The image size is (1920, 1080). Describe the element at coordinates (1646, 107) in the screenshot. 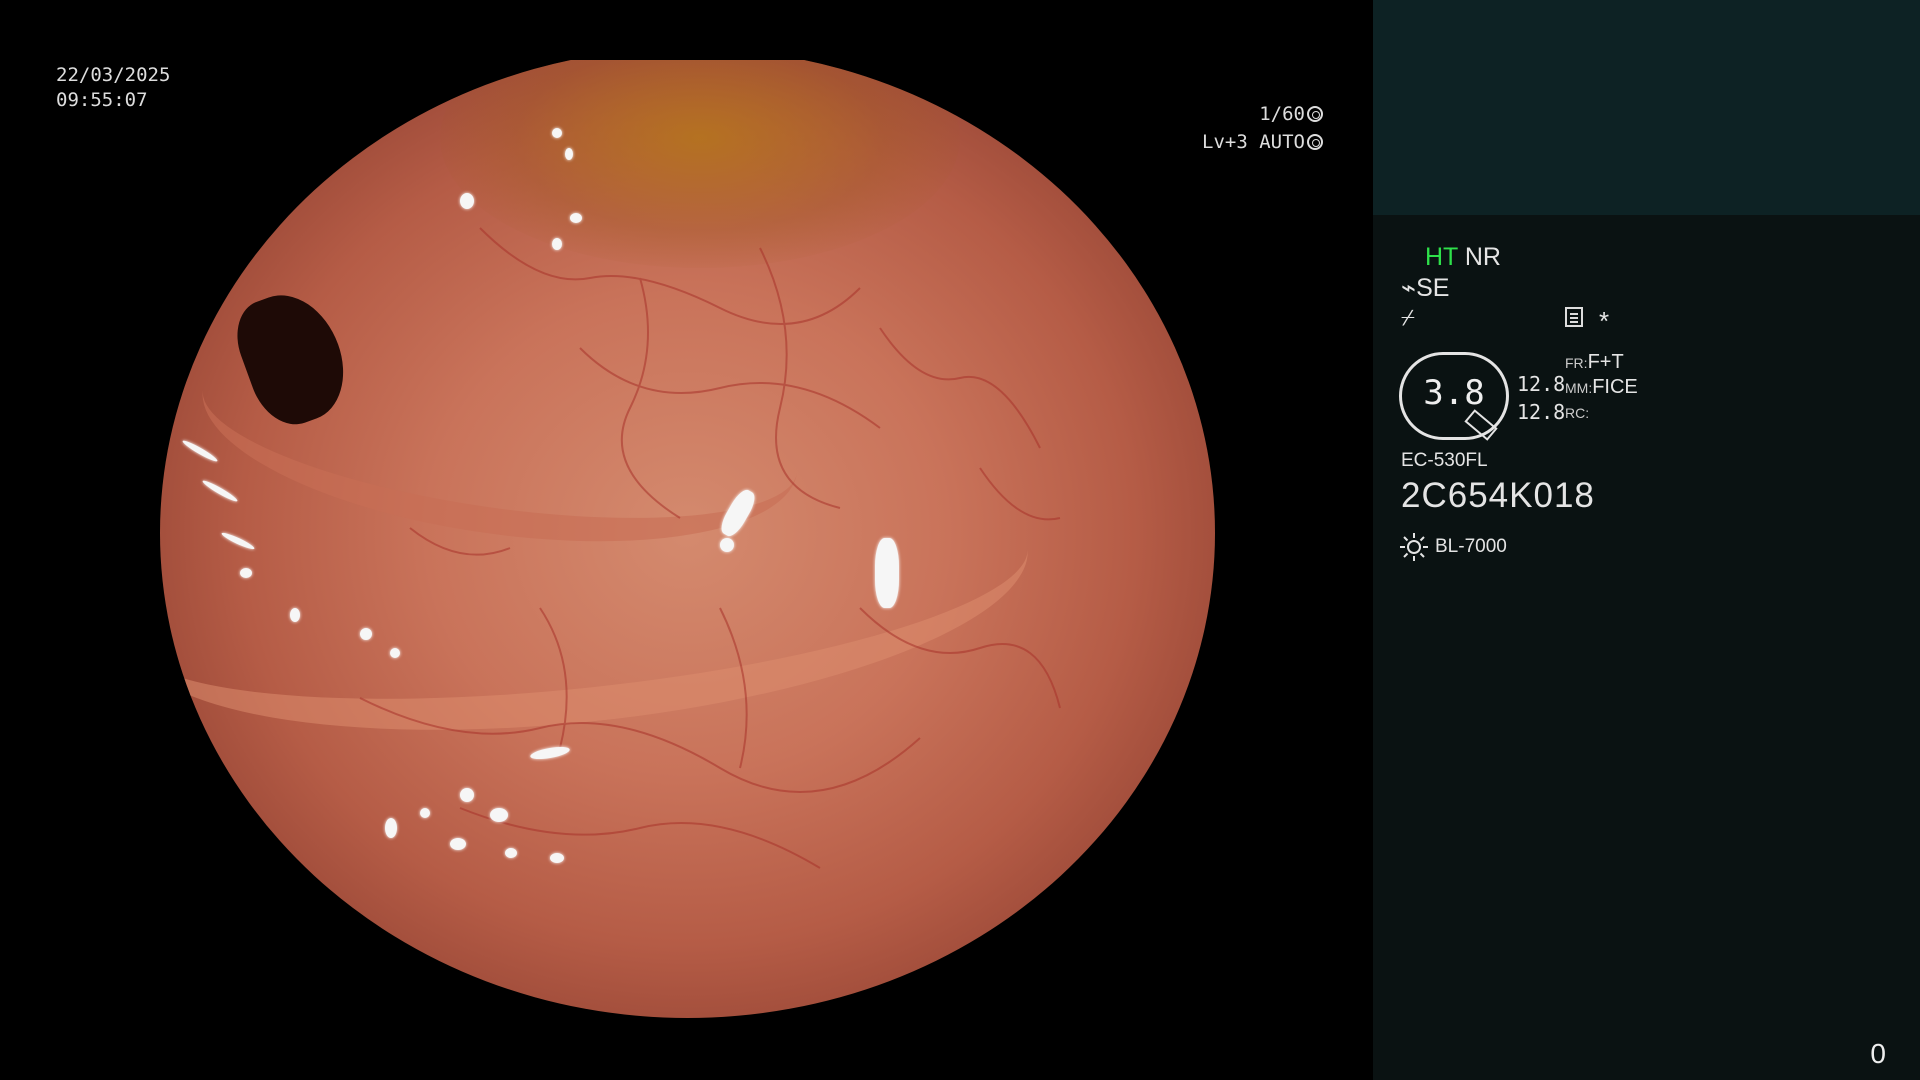

I see `panel-header-area` at that location.